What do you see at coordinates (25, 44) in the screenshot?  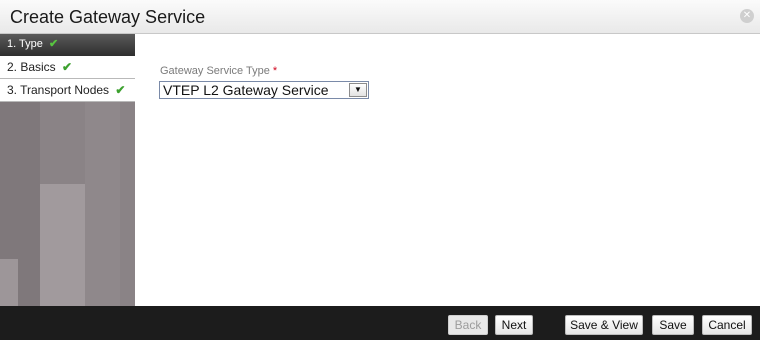 I see `wizard-step-label: 1. Type` at bounding box center [25, 44].